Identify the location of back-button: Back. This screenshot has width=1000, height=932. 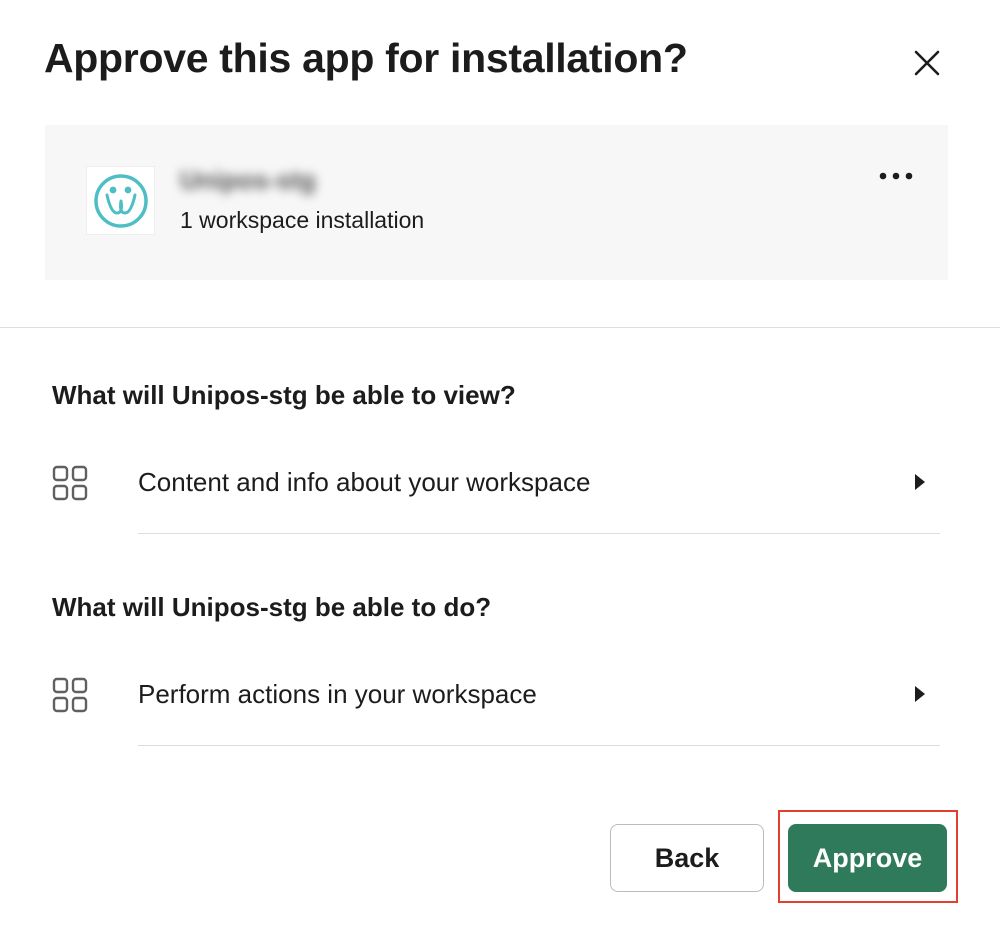
(687, 858).